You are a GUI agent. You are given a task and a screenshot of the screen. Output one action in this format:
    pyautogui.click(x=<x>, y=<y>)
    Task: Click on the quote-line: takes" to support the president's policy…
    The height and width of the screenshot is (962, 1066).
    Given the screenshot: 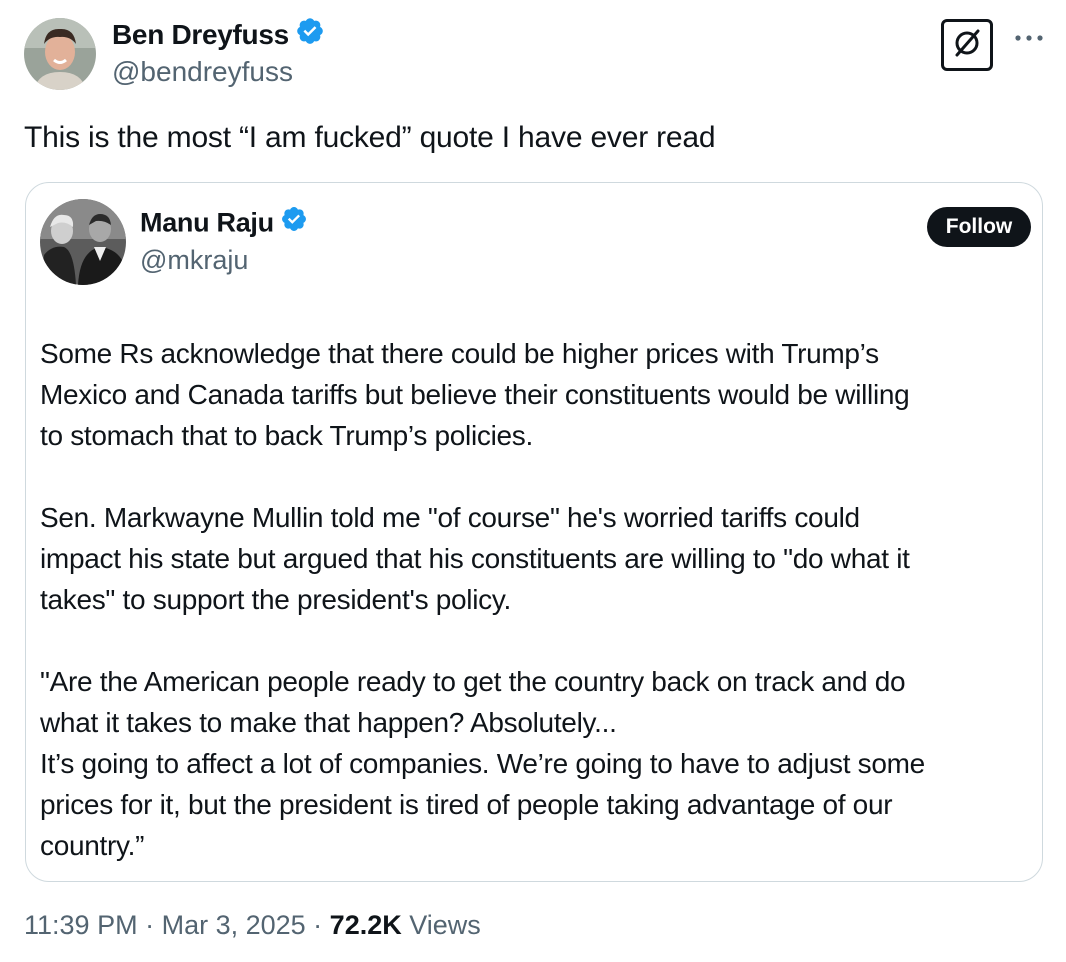 What is the action you would take?
    pyautogui.click(x=275, y=599)
    